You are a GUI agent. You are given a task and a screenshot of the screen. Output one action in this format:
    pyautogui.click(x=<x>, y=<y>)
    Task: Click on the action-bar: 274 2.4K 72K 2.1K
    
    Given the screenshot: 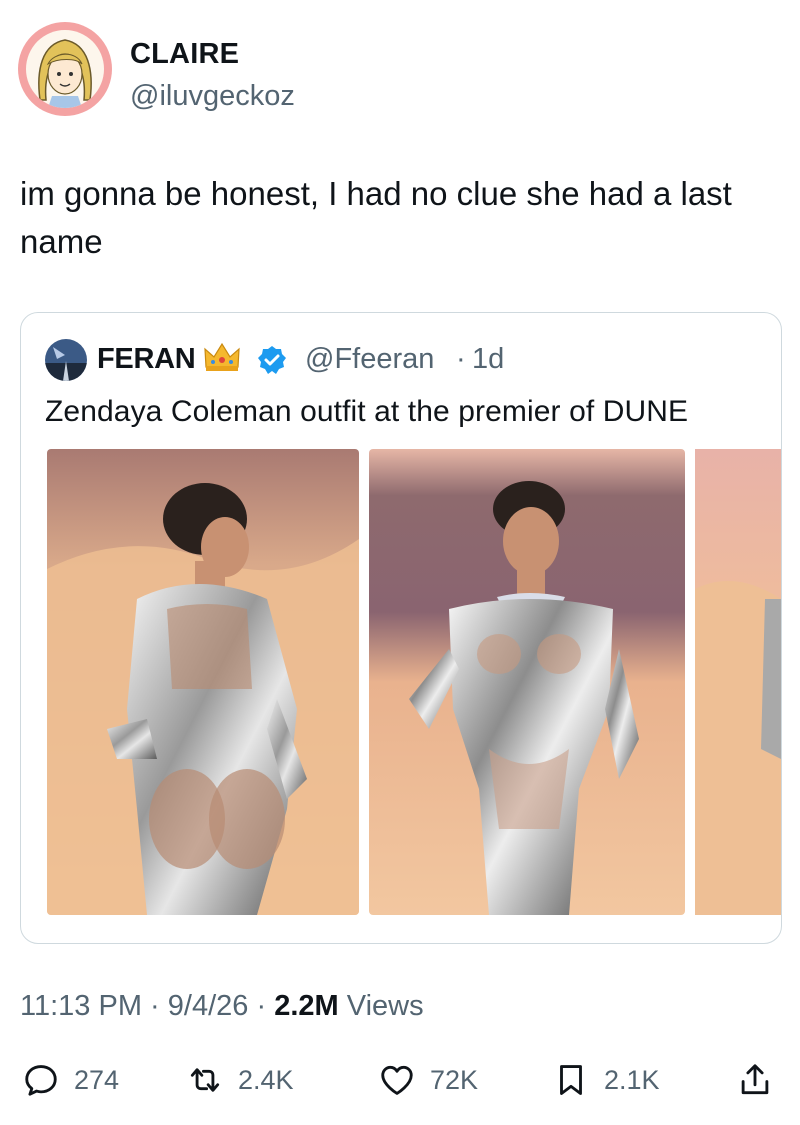 What is the action you would take?
    pyautogui.click(x=400, y=1080)
    